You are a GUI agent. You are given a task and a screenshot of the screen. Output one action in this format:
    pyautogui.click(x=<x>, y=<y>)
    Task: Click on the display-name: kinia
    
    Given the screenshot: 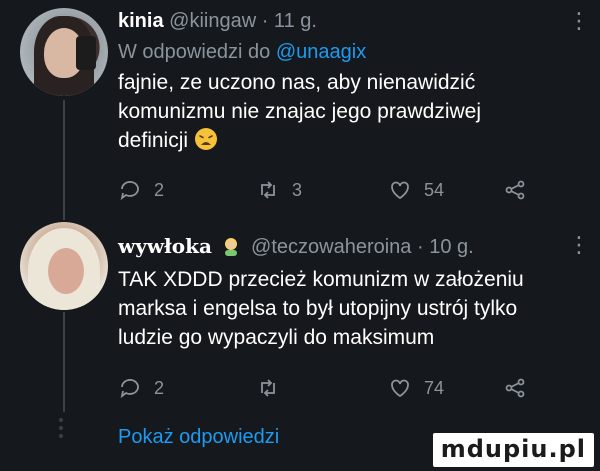 What is the action you would take?
    pyautogui.click(x=141, y=21)
    